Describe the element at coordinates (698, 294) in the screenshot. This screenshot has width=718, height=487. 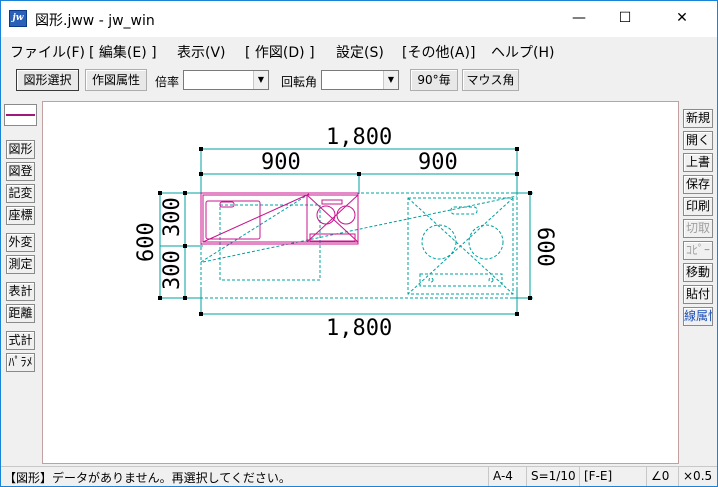
I see `right-button-paste: 貼付` at that location.